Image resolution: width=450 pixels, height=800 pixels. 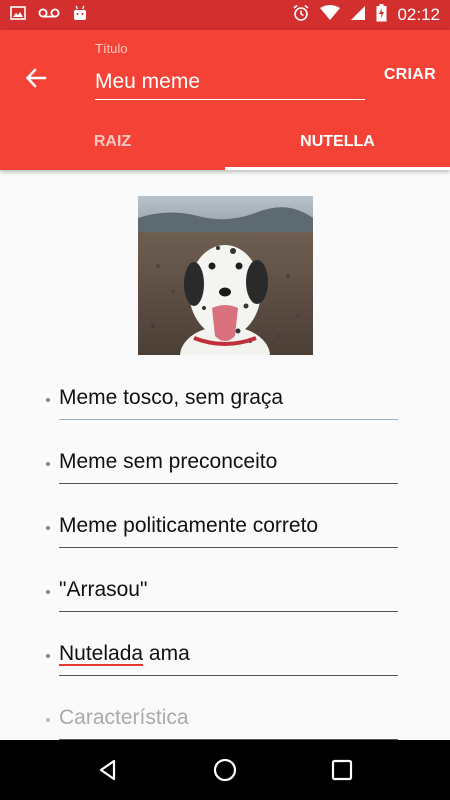 I want to click on trait-text-rest: ama, so click(x=166, y=653).